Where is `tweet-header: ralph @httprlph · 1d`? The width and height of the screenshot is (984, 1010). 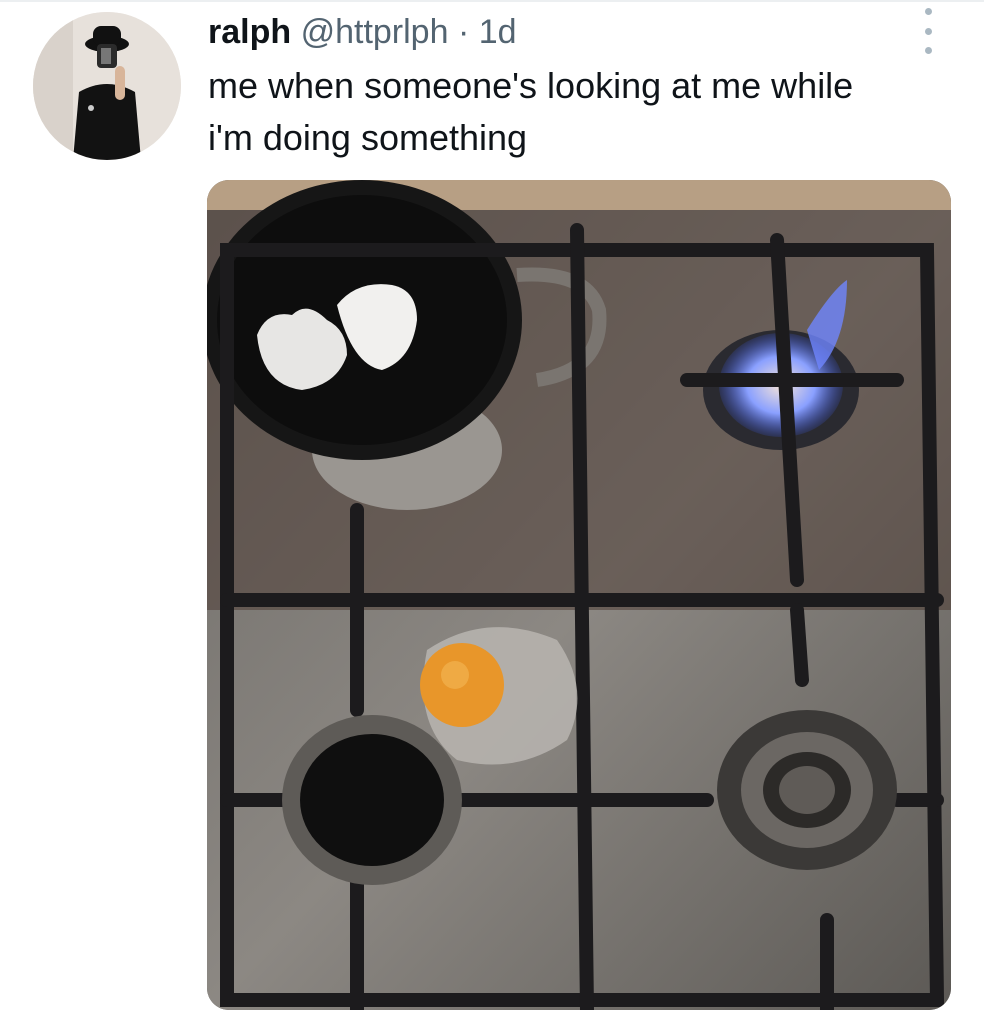
tweet-header: ralph @httprlph · 1d is located at coordinates (362, 32).